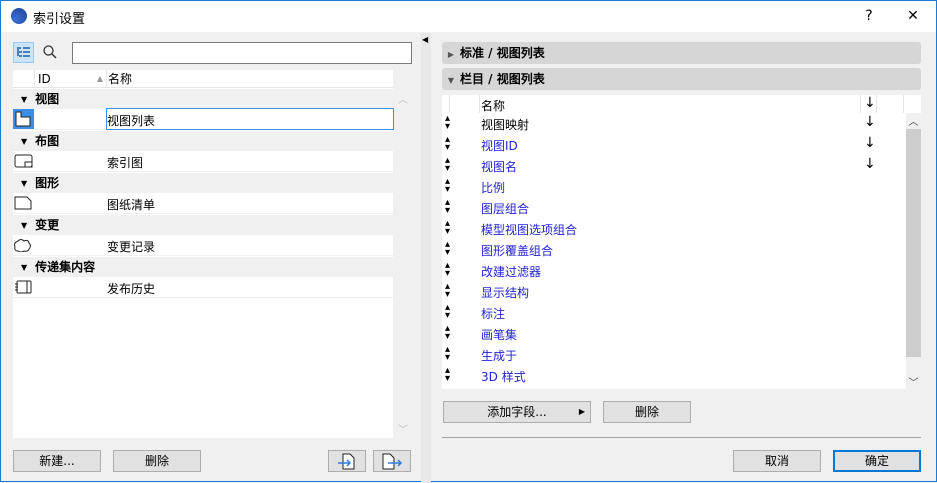  What do you see at coordinates (505, 125) in the screenshot?
I see `field-name: 视图映射` at bounding box center [505, 125].